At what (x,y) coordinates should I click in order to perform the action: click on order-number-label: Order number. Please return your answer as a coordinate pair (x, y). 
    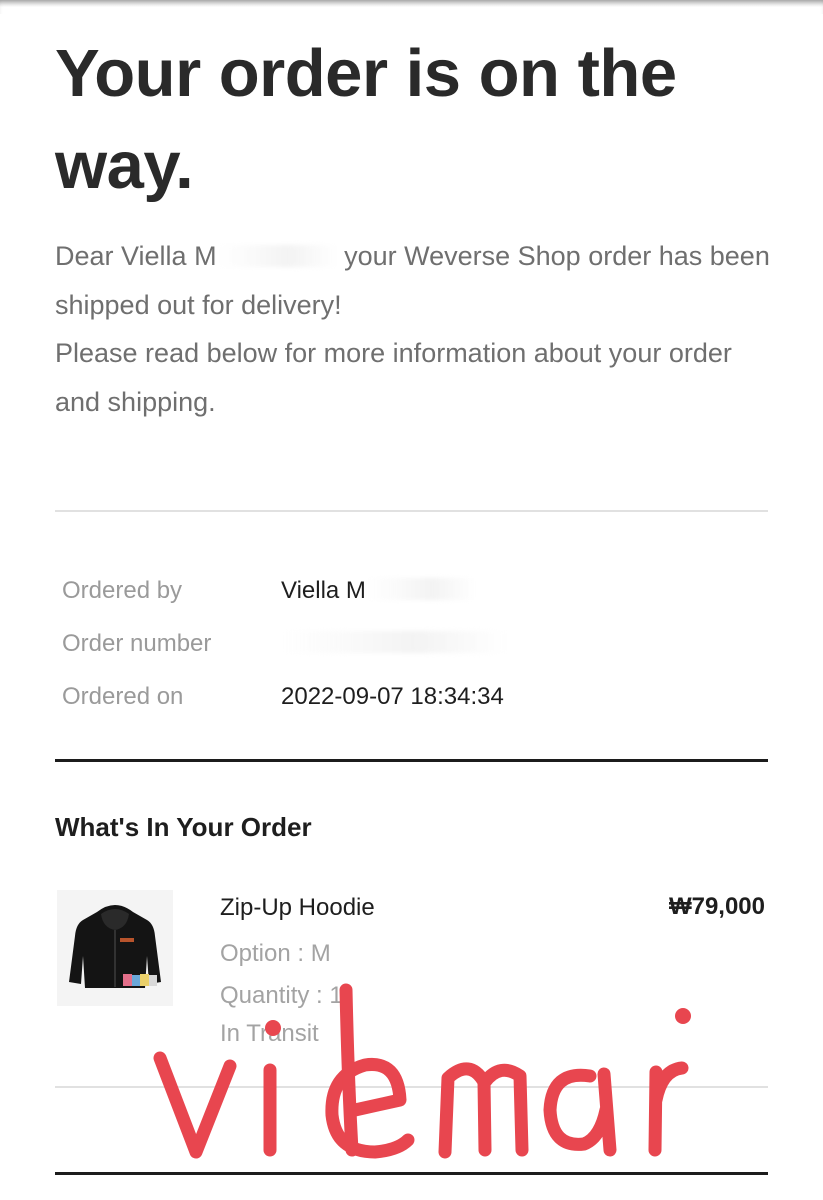
    Looking at the image, I should click on (137, 643).